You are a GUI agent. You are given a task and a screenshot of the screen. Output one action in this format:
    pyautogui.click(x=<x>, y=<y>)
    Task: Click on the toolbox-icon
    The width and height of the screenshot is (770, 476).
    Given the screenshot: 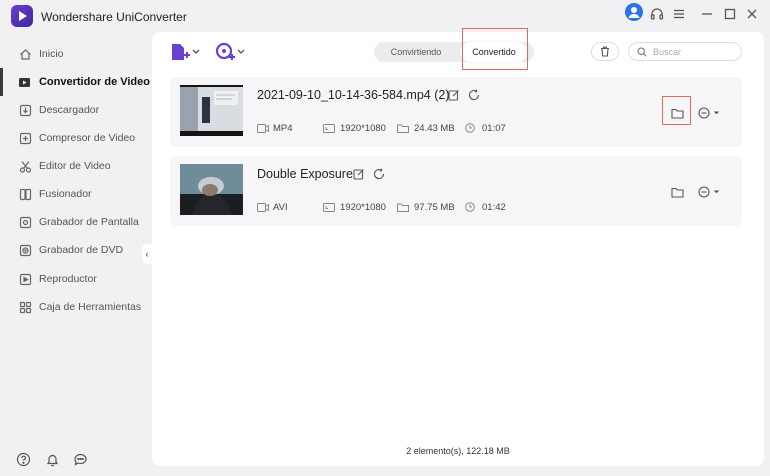 What is the action you would take?
    pyautogui.click(x=25, y=307)
    